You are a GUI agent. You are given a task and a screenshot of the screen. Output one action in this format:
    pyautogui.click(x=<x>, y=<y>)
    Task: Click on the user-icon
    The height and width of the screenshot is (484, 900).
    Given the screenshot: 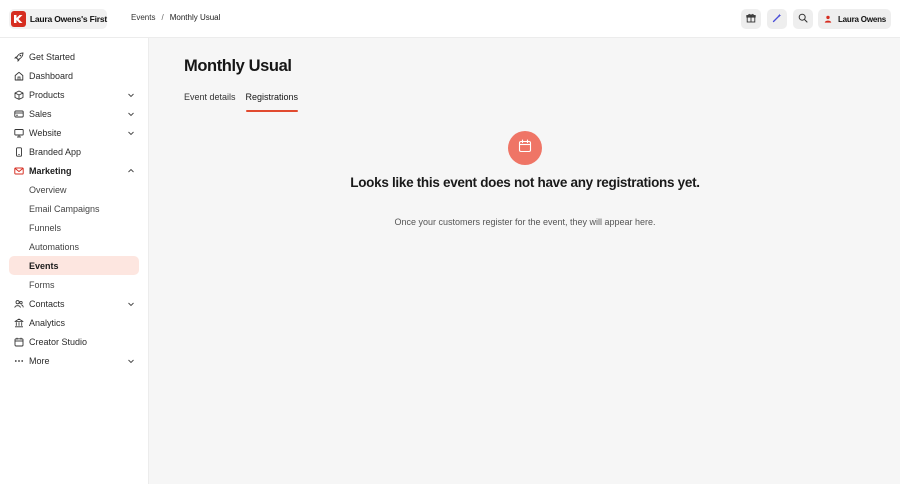 What is the action you would take?
    pyautogui.click(x=827, y=19)
    